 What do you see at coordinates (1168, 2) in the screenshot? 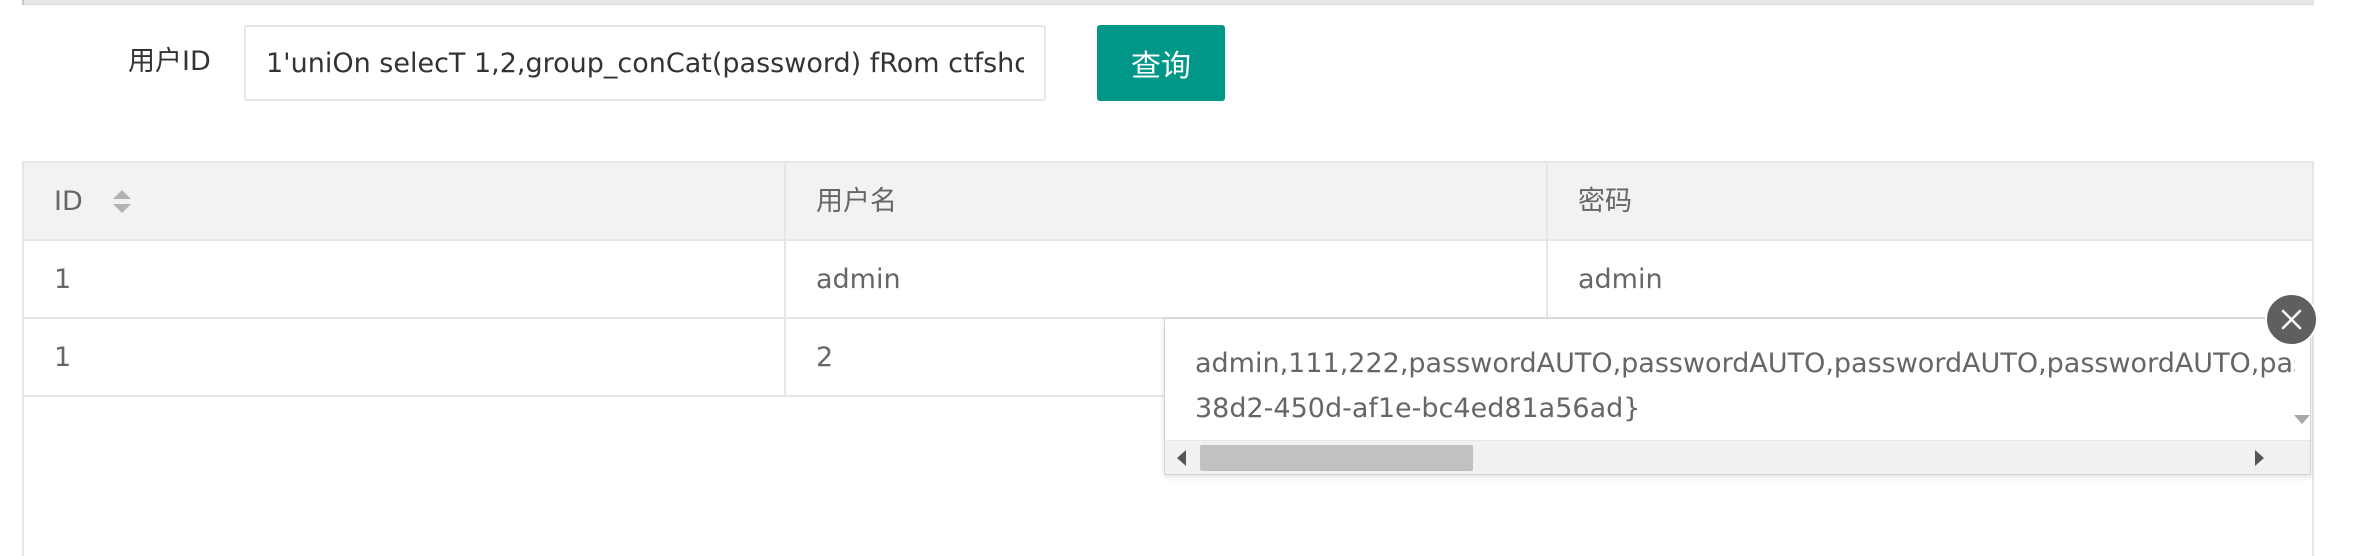
I see `top-panel-edge` at bounding box center [1168, 2].